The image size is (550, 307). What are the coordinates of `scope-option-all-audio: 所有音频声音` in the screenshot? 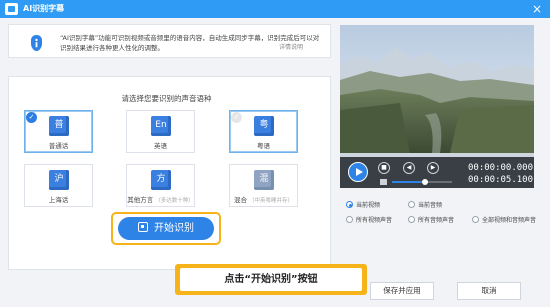 It's located at (431, 219).